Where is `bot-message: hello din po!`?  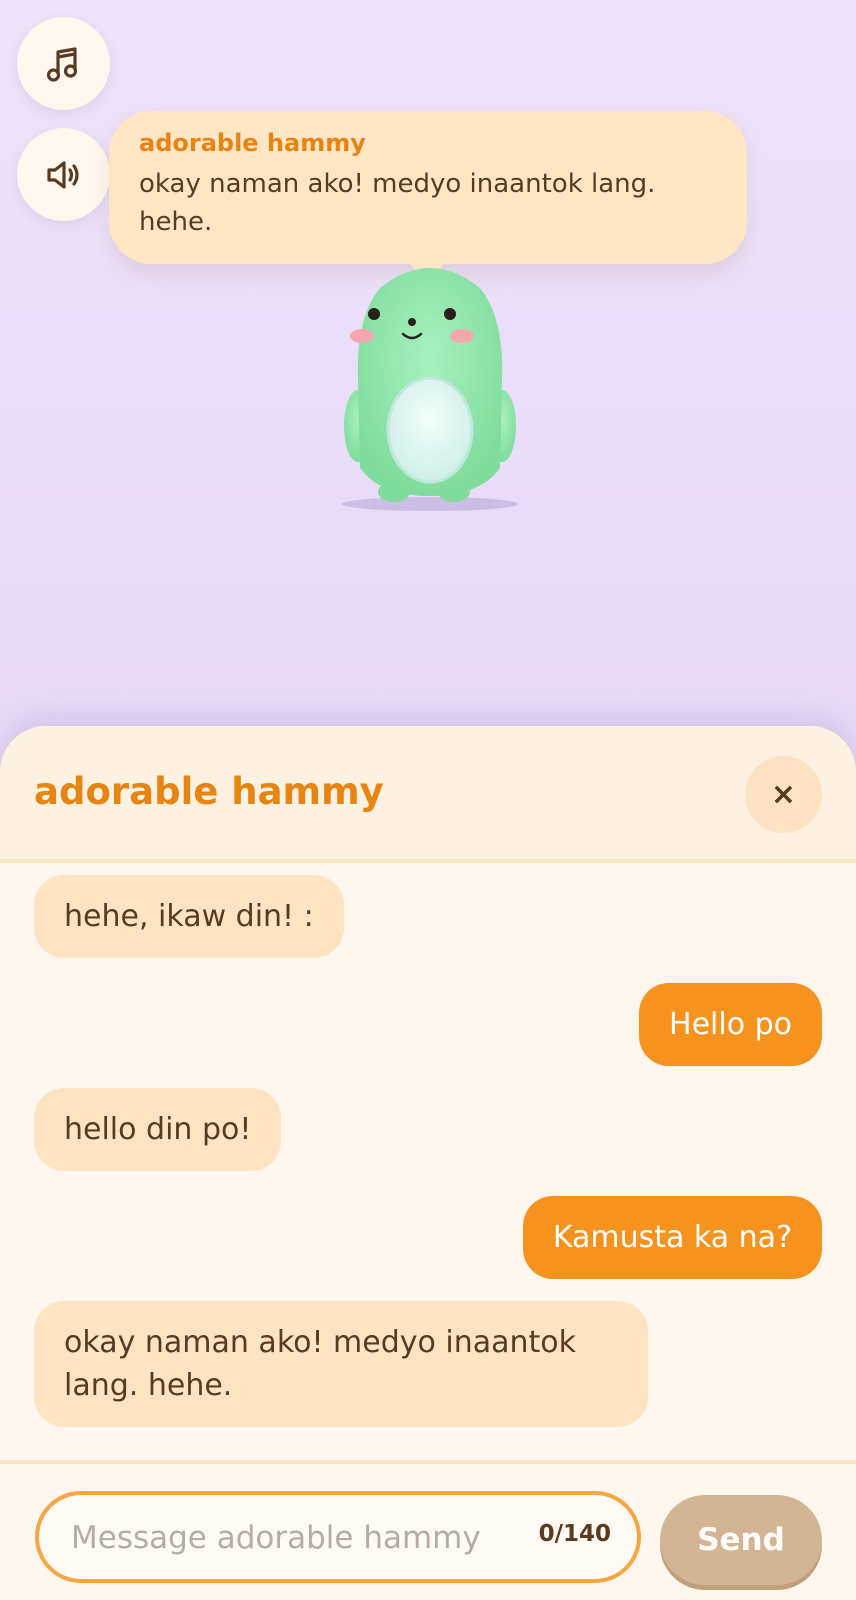
bot-message: hello din po! is located at coordinates (158, 1129).